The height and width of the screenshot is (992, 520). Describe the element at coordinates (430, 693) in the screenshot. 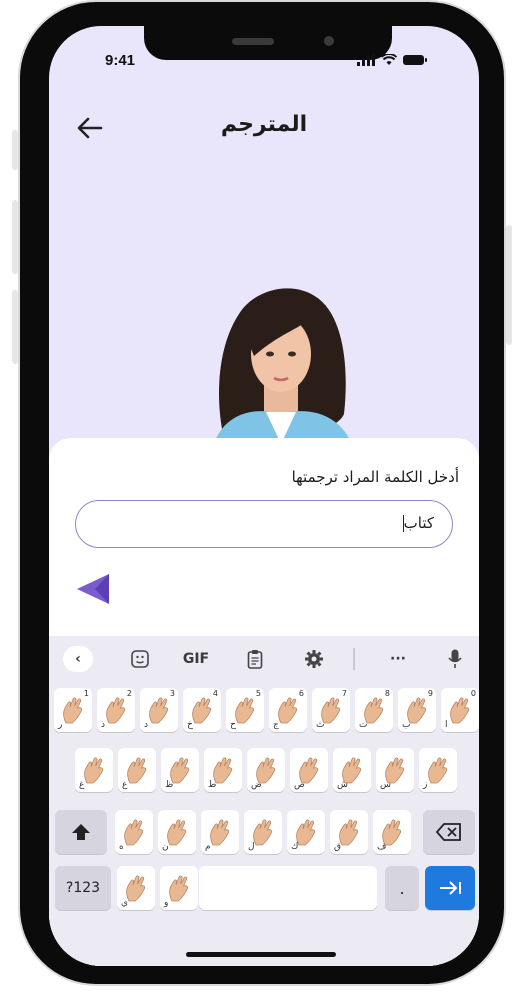

I see `key-number: 9` at that location.